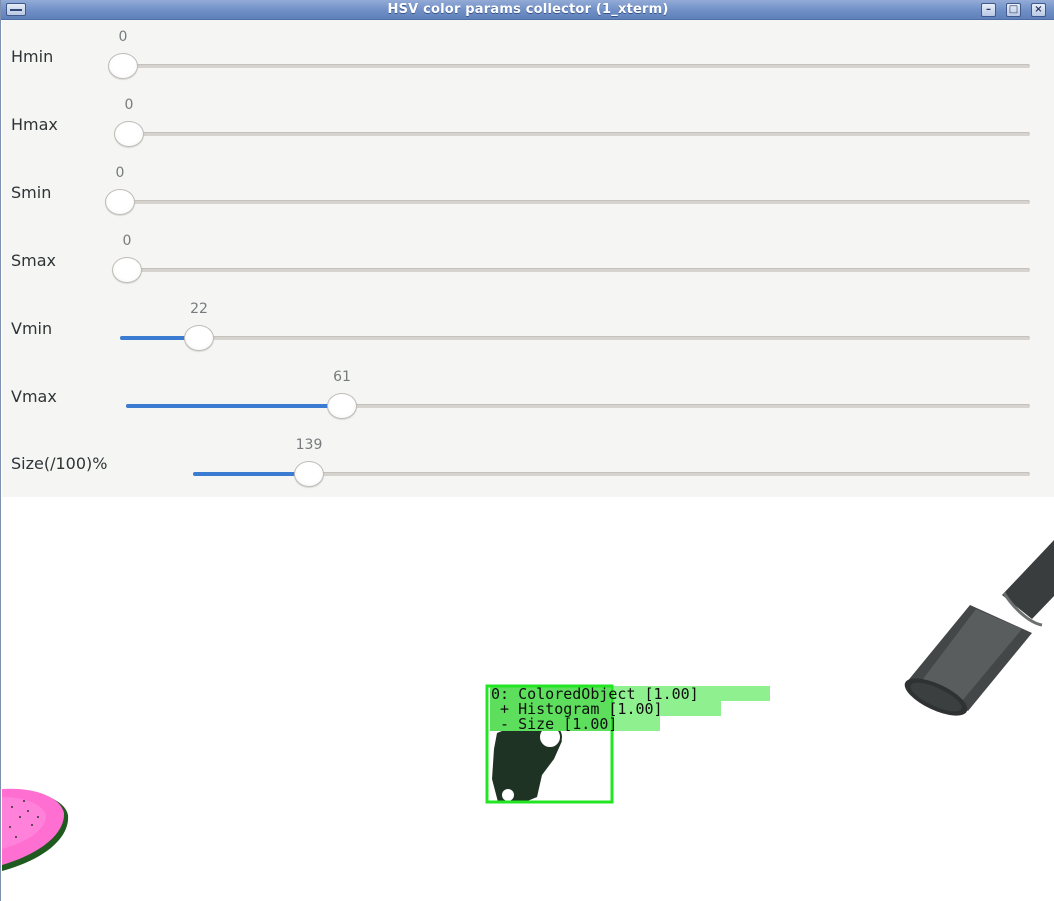 This screenshot has height=901, width=1054. Describe the element at coordinates (528, 394) in the screenshot. I see `slider-row-vmax: Vmax 61` at that location.